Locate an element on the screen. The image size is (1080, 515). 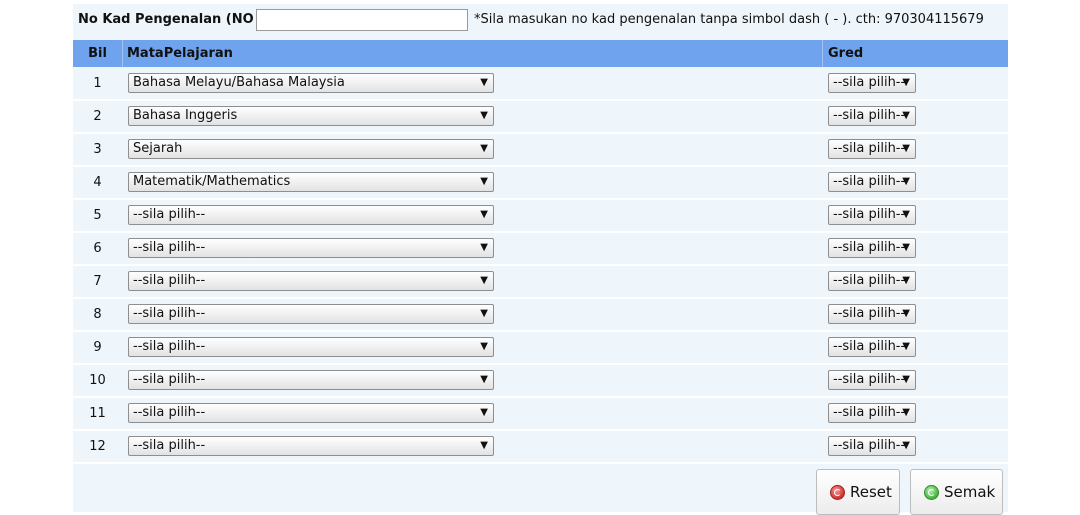
row-number: 11 is located at coordinates (97, 413).